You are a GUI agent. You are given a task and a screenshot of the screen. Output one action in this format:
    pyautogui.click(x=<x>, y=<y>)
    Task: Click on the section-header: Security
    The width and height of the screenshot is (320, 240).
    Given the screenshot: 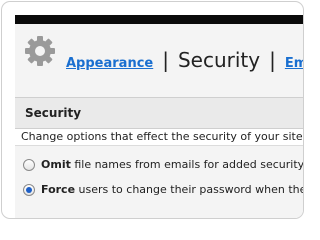 What is the action you would take?
    pyautogui.click(x=159, y=113)
    